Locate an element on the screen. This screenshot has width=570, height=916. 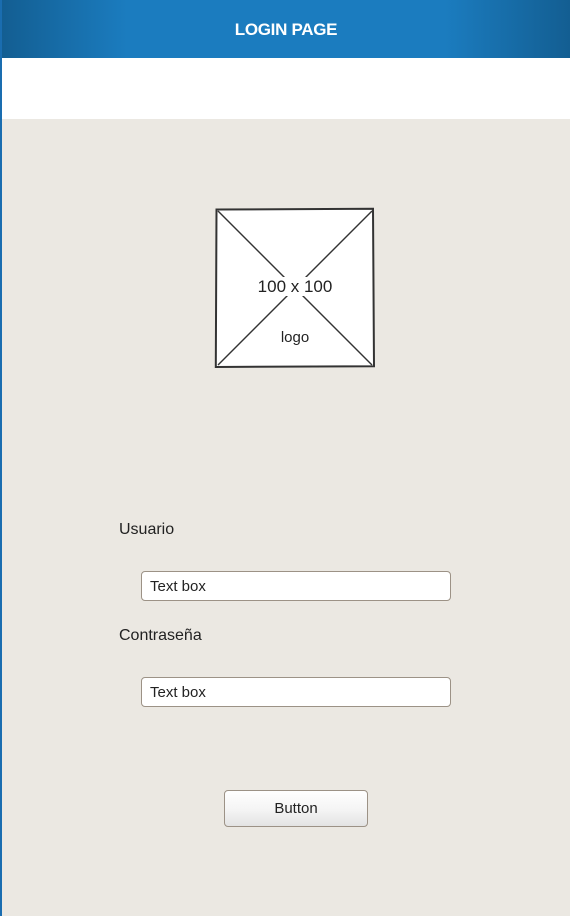
logo-caption: logo is located at coordinates (295, 337).